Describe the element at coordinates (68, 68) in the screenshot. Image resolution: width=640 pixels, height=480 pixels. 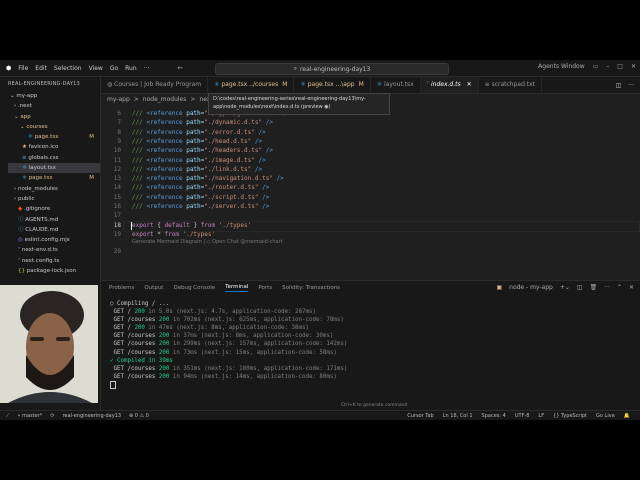
I see `menu-selection: Selection` at that location.